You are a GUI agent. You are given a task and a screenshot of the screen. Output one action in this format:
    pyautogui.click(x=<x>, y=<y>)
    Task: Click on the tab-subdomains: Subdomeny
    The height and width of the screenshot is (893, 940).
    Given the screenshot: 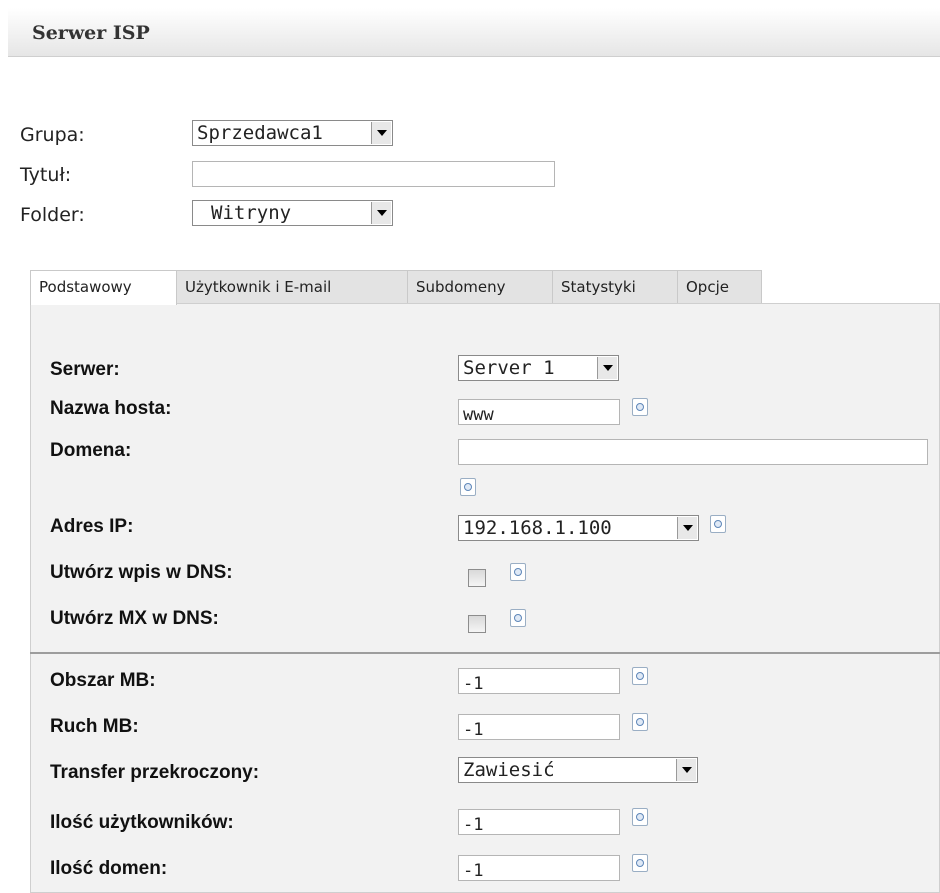 What is the action you would take?
    pyautogui.click(x=480, y=287)
    